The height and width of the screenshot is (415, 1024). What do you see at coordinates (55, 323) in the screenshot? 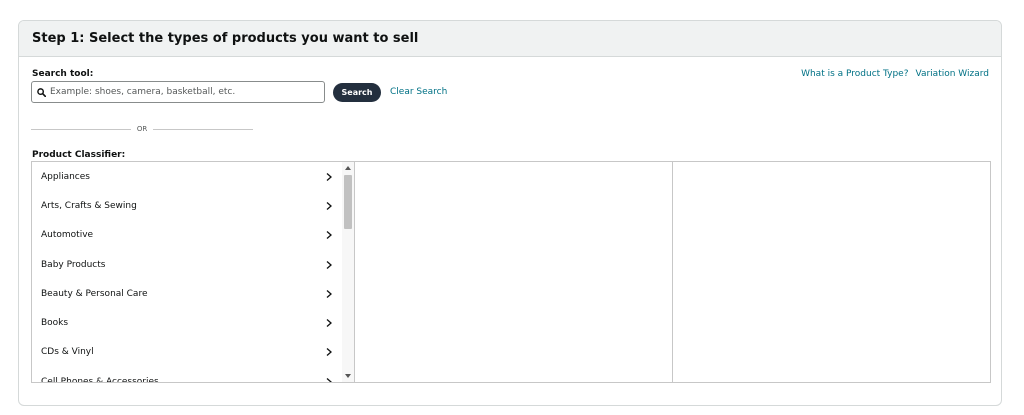
I see `category-label: Books` at bounding box center [55, 323].